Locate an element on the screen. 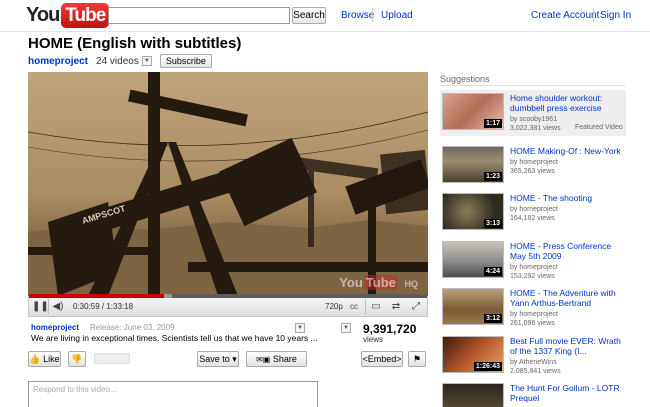 This screenshot has height=407, width=650. search-button: Search is located at coordinates (309, 15).